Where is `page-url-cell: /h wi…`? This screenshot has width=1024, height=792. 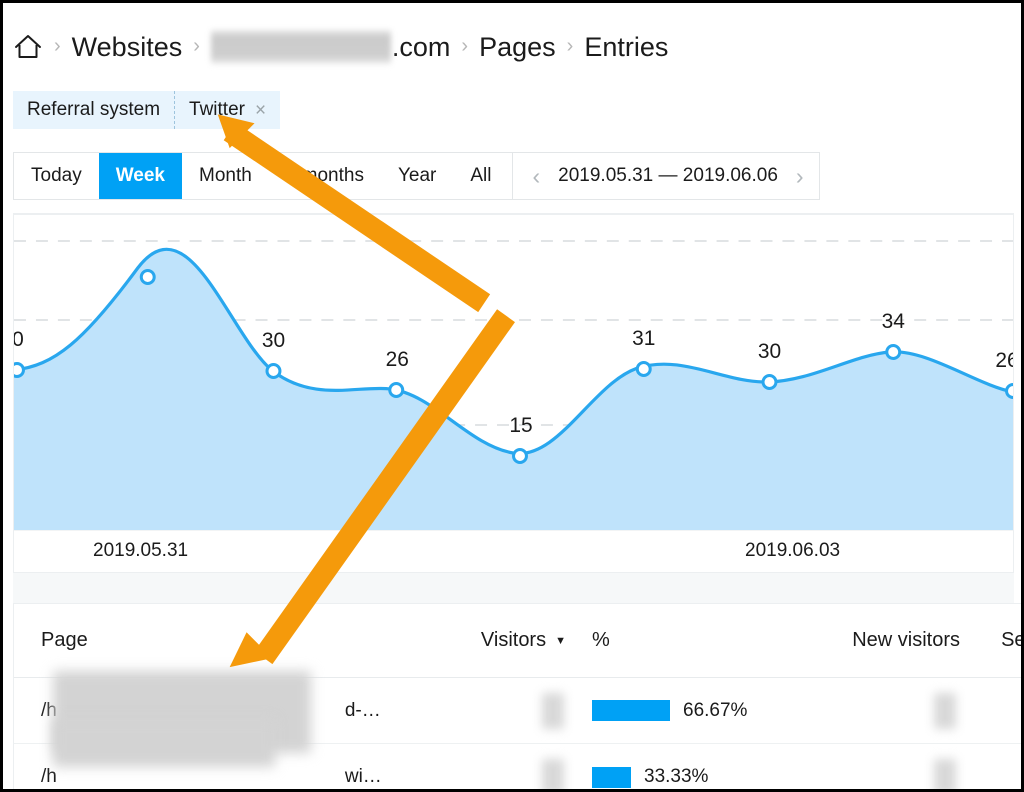 page-url-cell: /h wi… is located at coordinates (211, 777).